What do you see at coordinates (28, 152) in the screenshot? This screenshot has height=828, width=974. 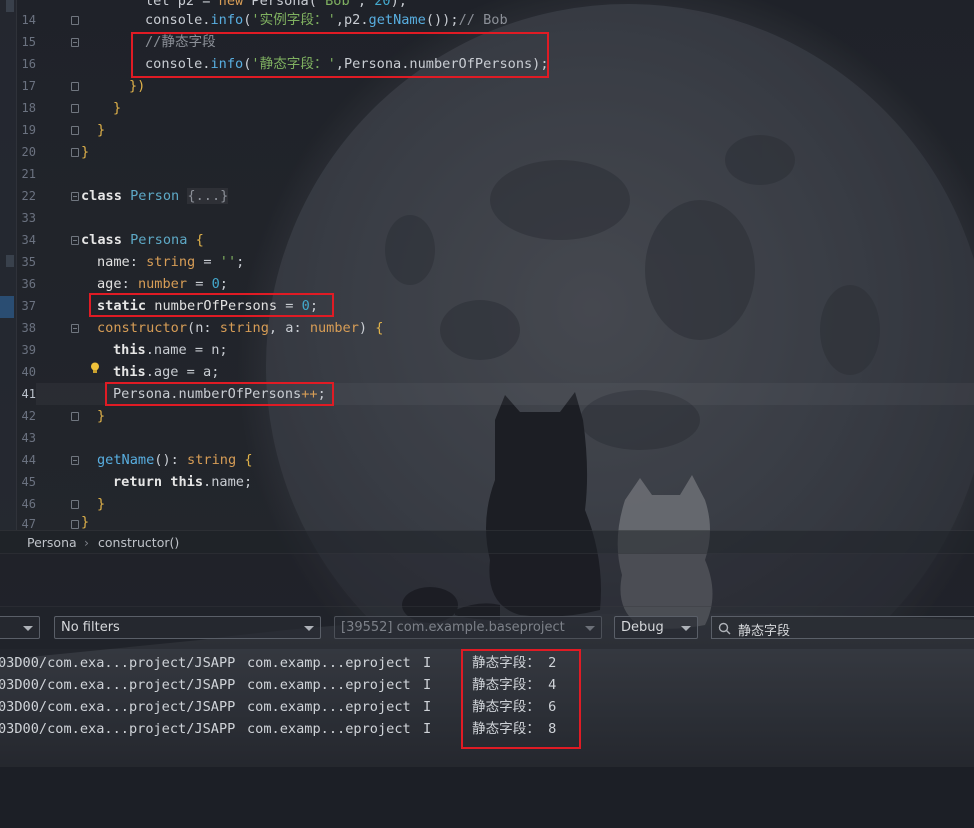 I see `line-number: 20` at bounding box center [28, 152].